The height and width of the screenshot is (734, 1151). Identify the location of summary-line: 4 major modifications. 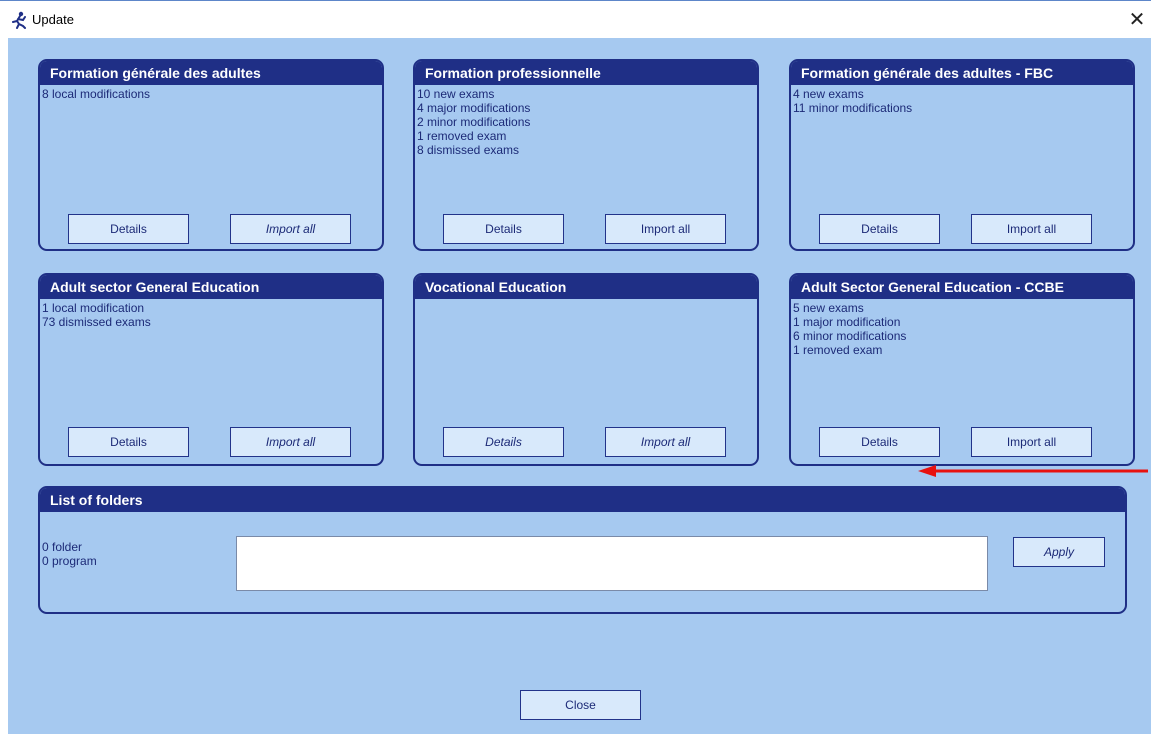
(474, 108).